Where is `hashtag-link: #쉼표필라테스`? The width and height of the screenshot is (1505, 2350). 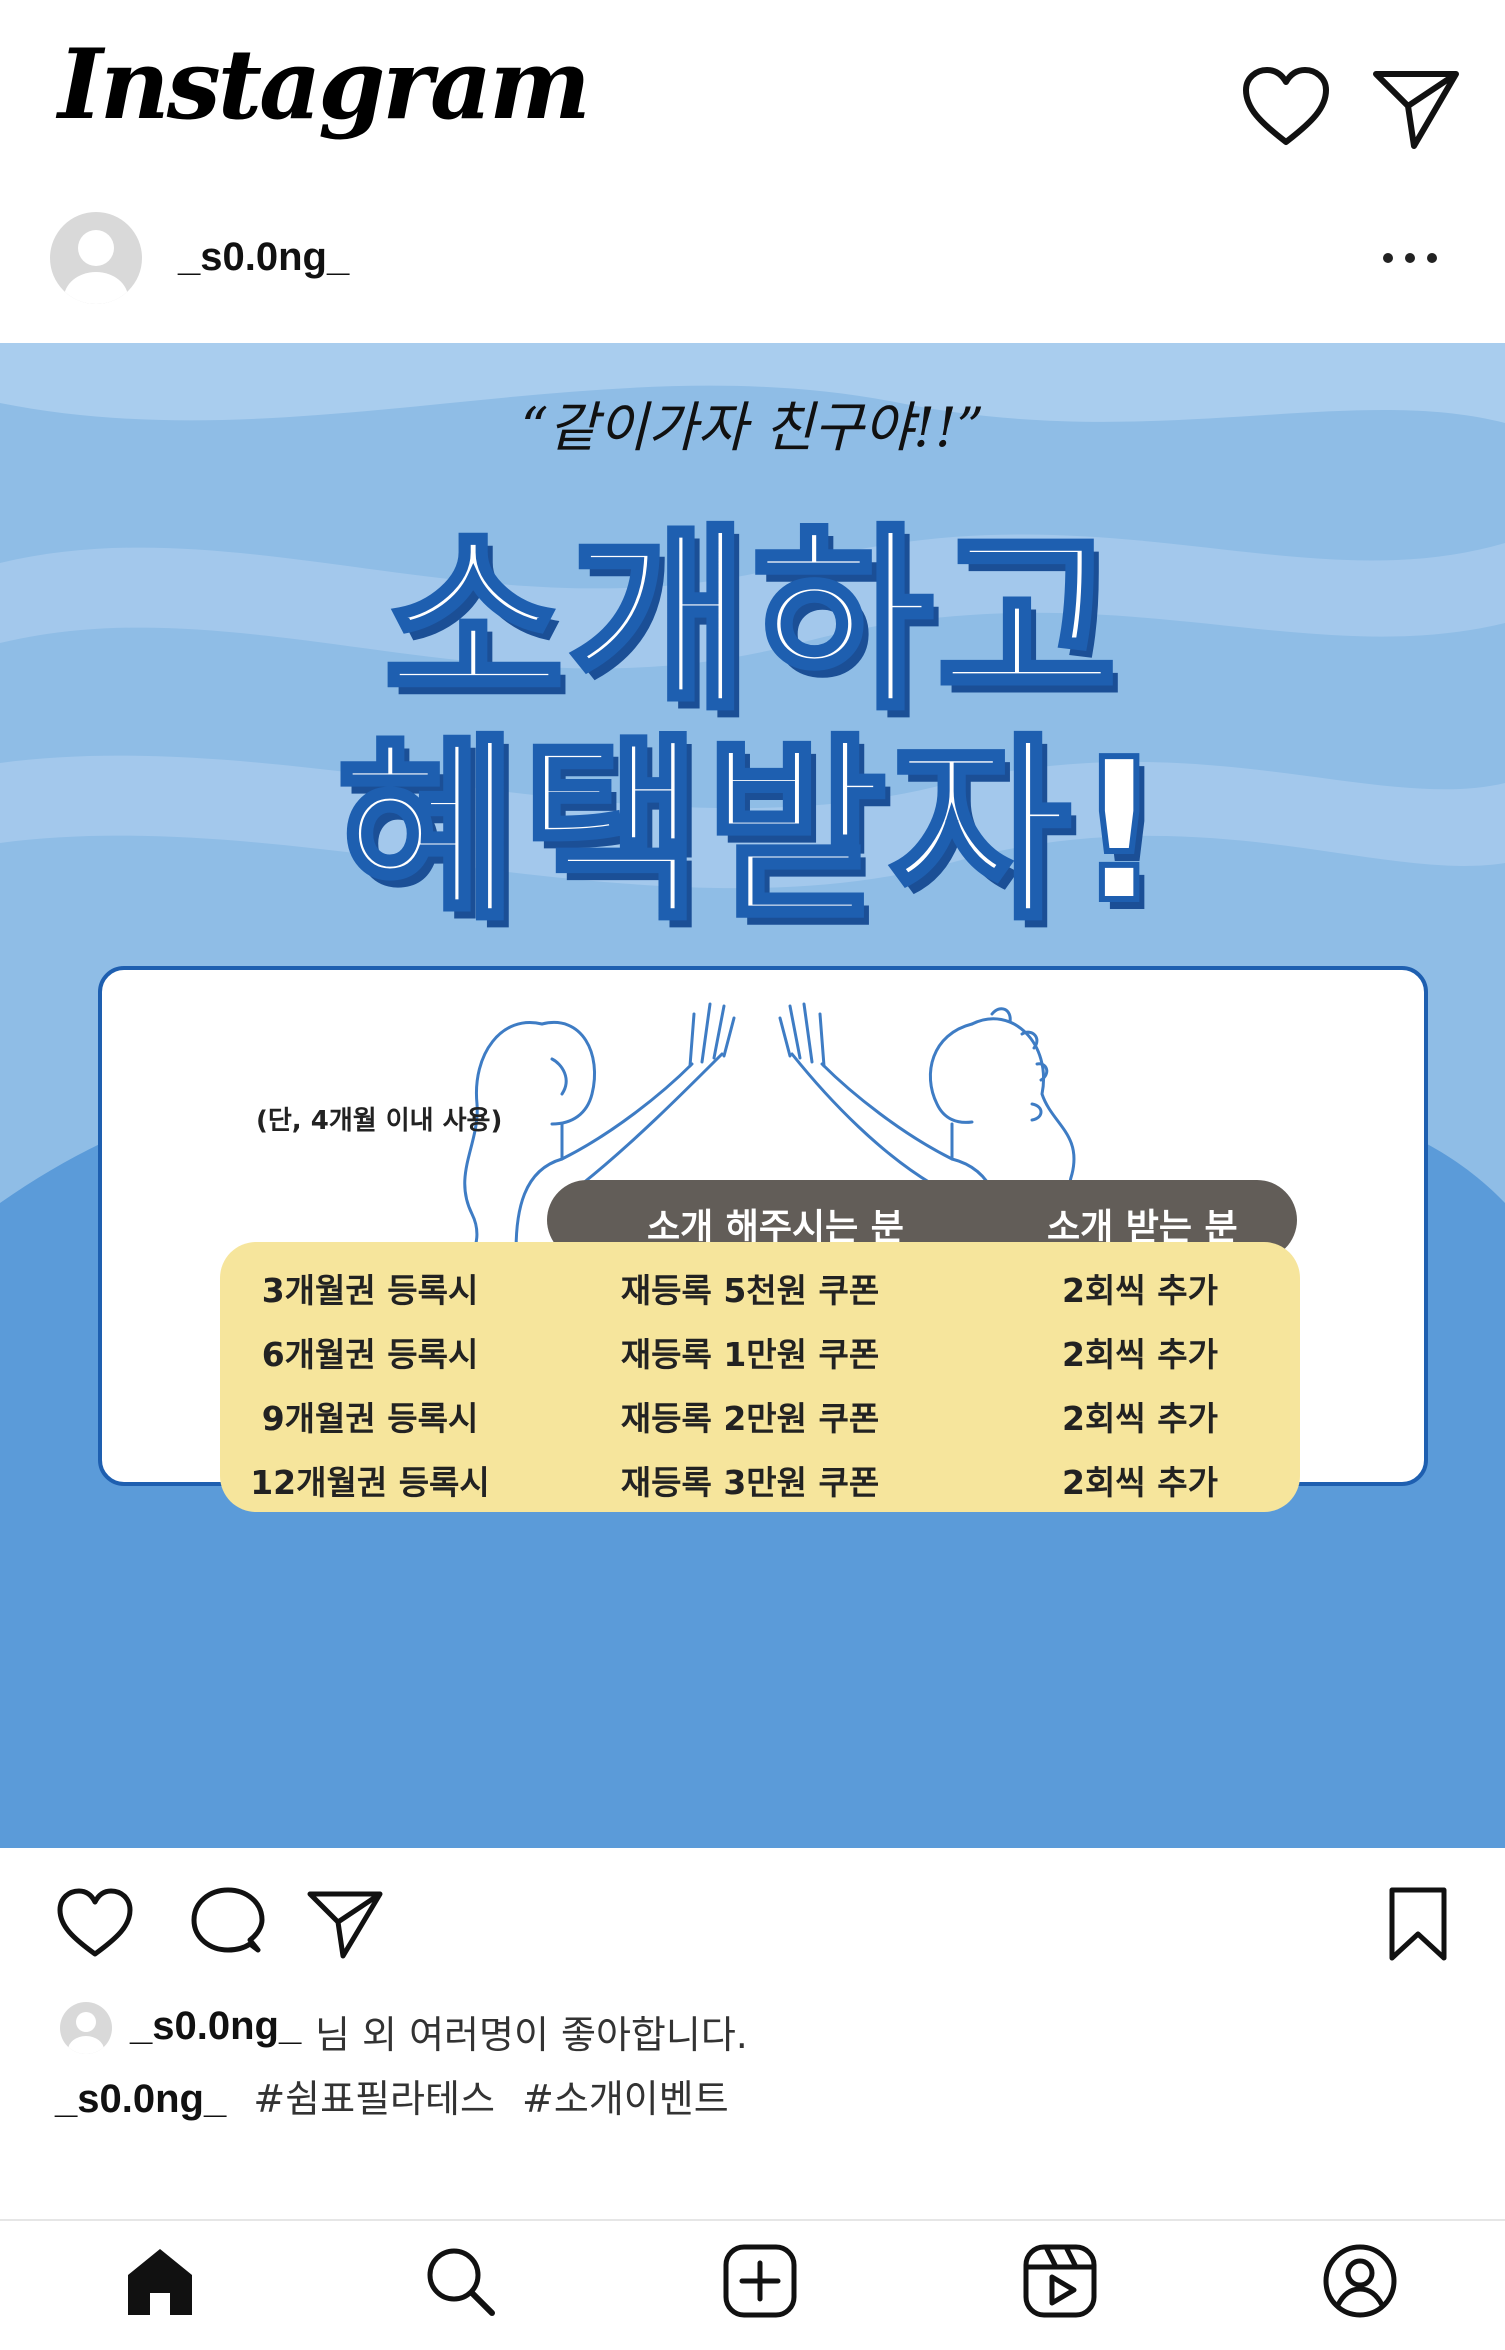
hashtag-link: #쉼표필라테스 is located at coordinates (374, 2099).